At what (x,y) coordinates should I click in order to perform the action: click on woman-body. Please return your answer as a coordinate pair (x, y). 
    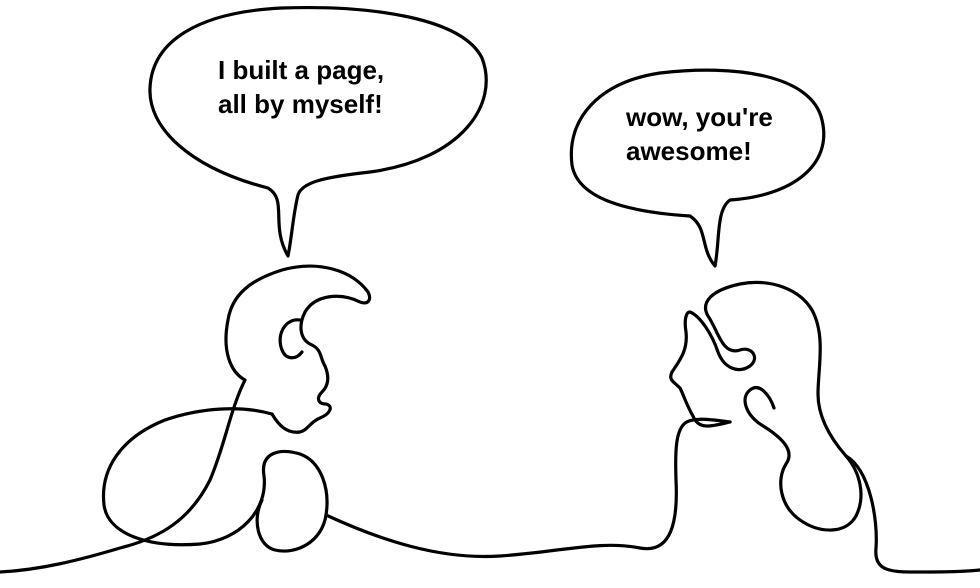
    Looking at the image, I should click on (912, 514).